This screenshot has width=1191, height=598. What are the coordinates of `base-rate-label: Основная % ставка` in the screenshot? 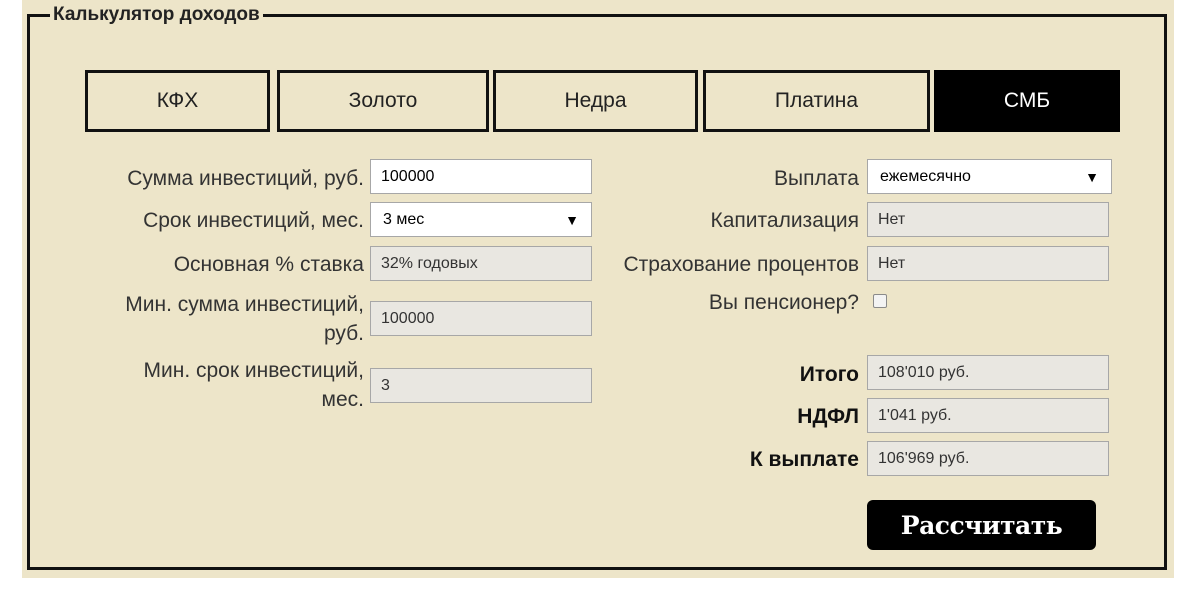 It's located at (268, 264).